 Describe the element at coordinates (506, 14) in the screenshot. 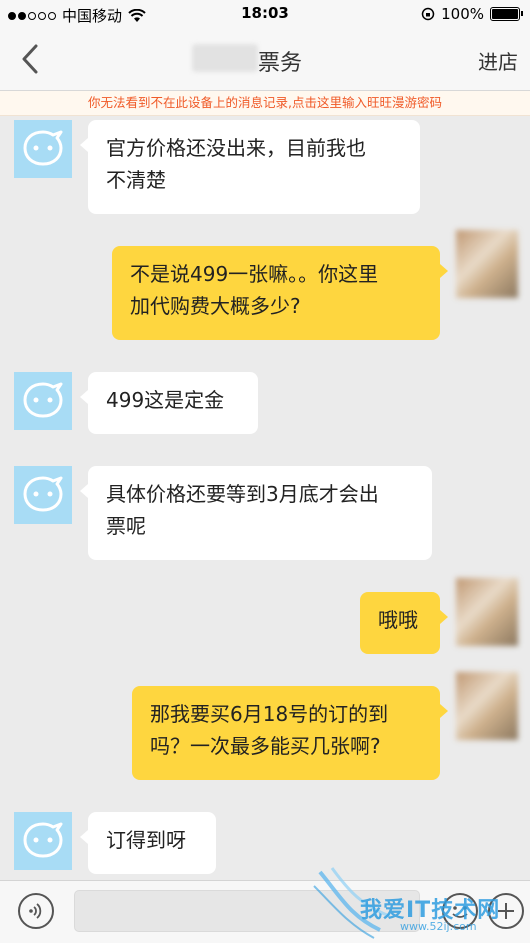

I see `battery-icon` at that location.